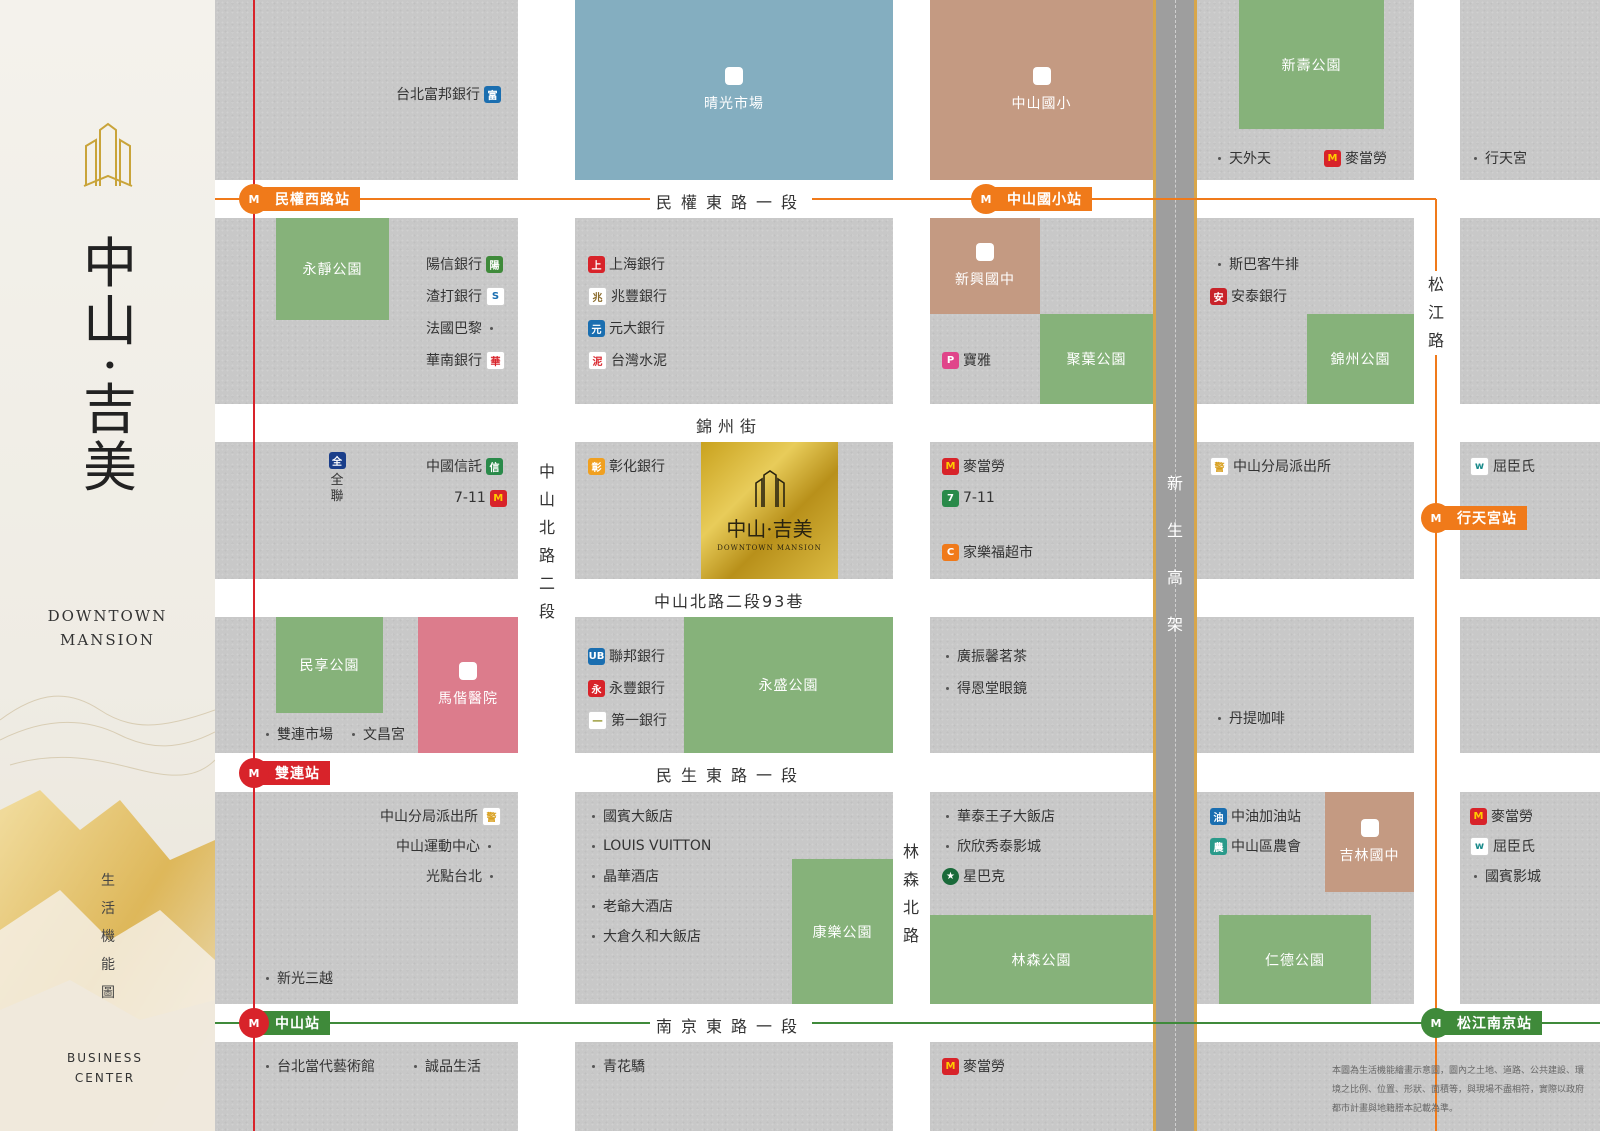  Describe the element at coordinates (624, 328) in the screenshot. I see `poi-yuanta-bank: 元元大銀行` at that location.